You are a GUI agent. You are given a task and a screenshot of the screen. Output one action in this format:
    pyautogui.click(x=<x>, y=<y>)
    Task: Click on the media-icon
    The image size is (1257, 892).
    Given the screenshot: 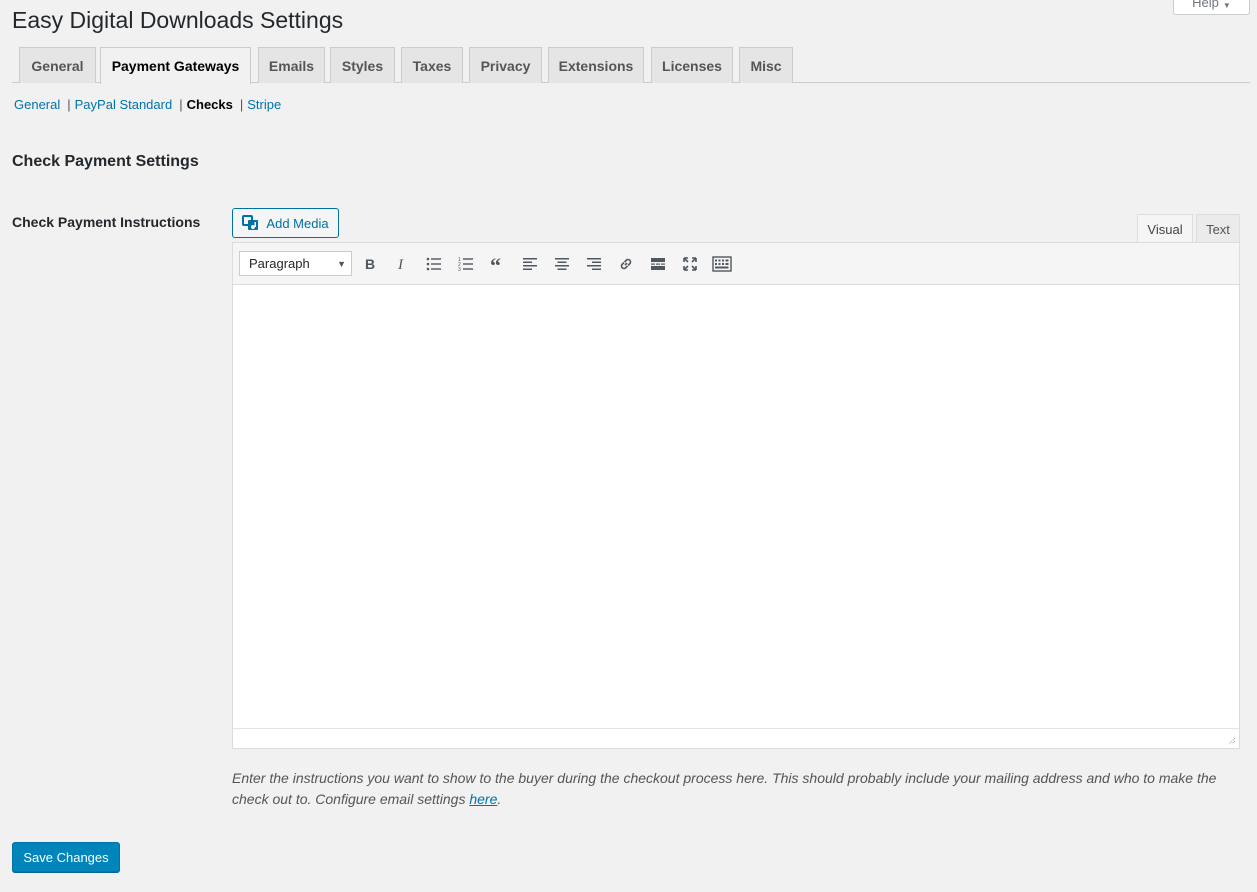 What is the action you would take?
    pyautogui.click(x=250, y=222)
    